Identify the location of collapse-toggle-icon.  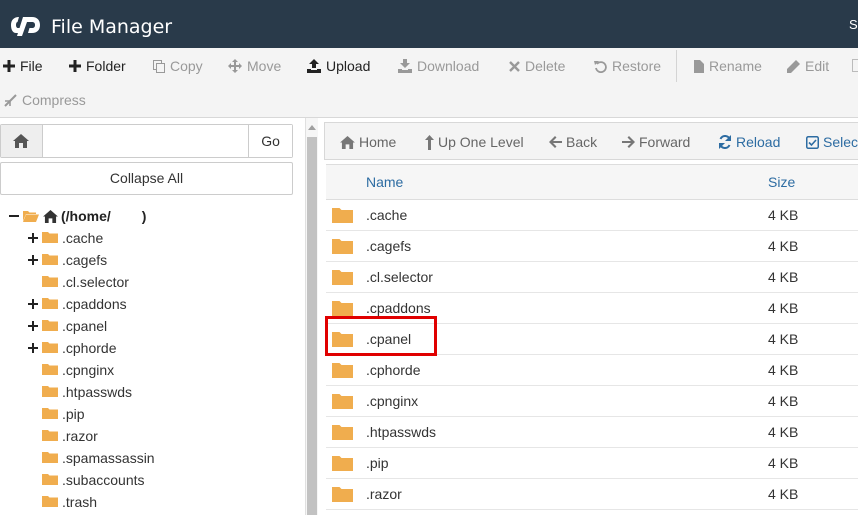
(14, 216).